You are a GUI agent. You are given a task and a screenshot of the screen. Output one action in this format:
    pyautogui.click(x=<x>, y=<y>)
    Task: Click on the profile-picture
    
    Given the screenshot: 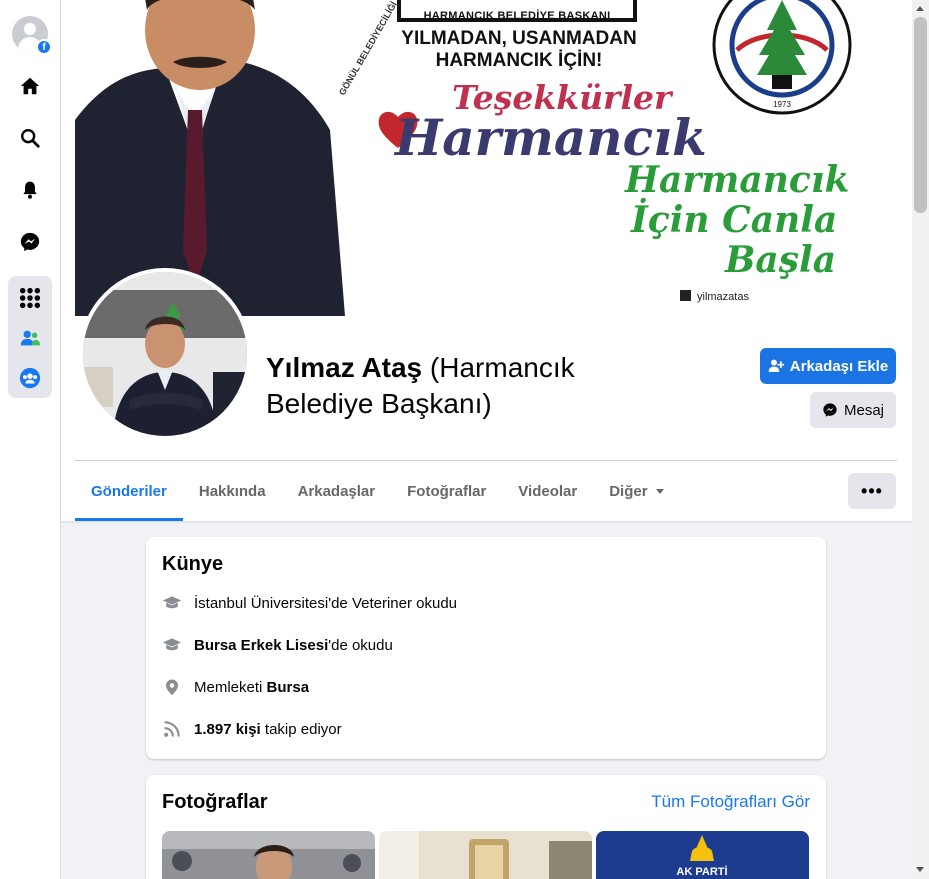 What is the action you would take?
    pyautogui.click(x=165, y=354)
    